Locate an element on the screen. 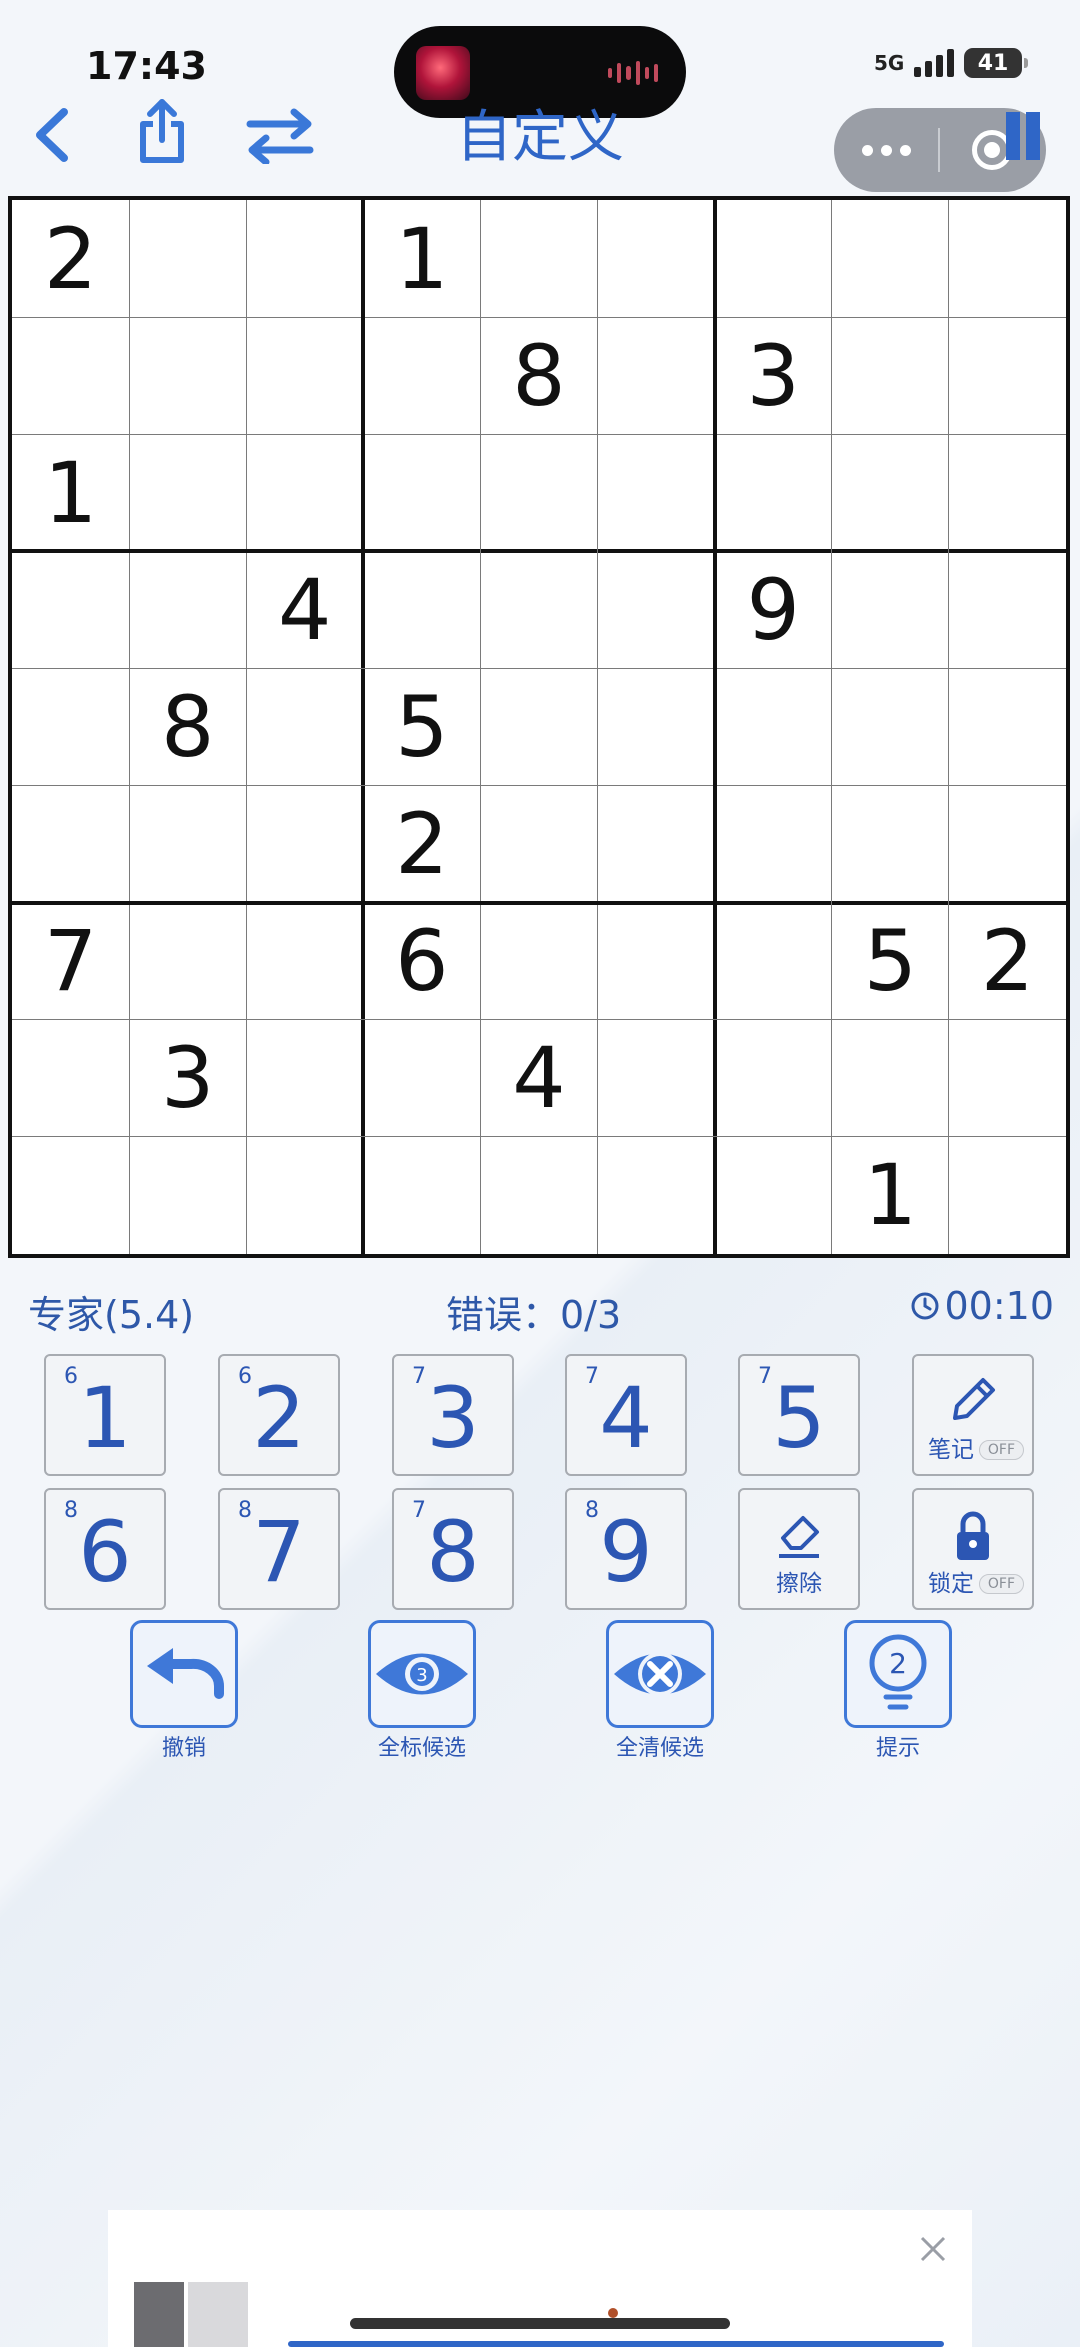 This screenshot has height=2347, width=1080. hint-button: 2 is located at coordinates (898, 1674).